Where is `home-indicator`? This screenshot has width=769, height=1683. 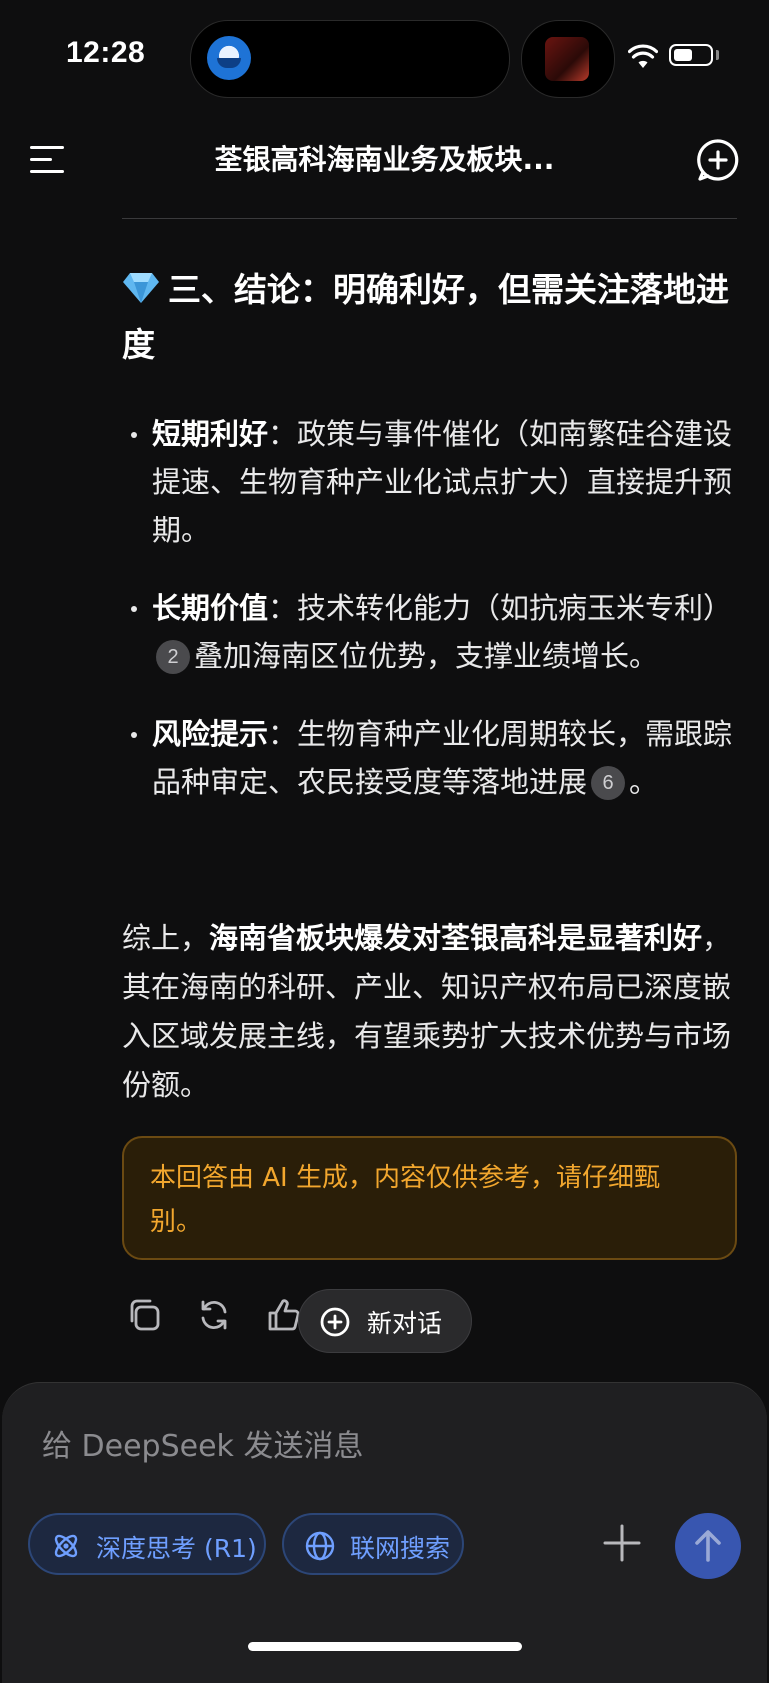 home-indicator is located at coordinates (385, 1646).